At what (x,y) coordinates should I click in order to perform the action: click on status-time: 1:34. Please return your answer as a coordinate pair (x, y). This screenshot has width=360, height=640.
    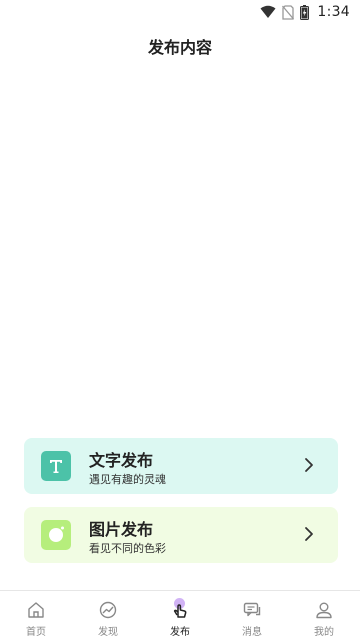
    Looking at the image, I should click on (333, 12).